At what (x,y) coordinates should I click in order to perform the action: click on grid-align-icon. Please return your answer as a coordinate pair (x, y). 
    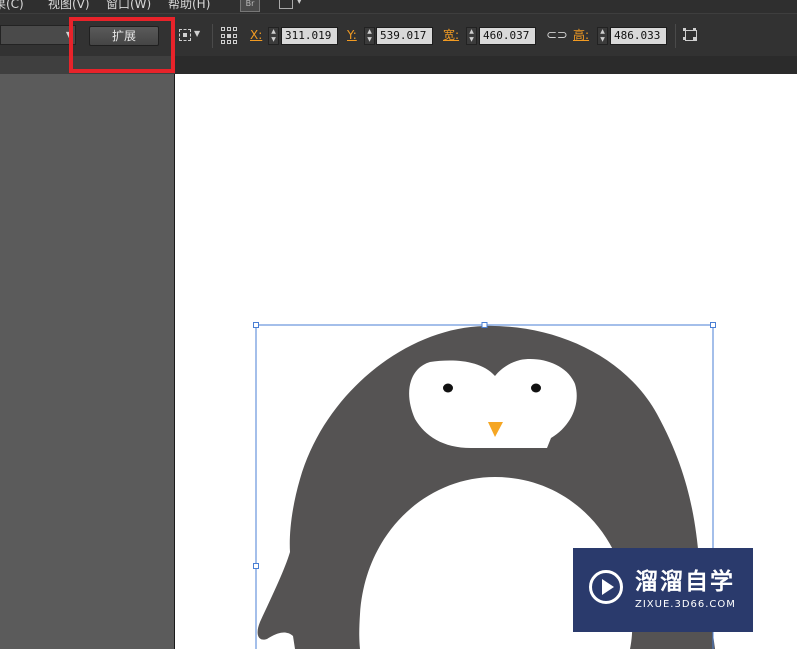
    Looking at the image, I should click on (230, 36).